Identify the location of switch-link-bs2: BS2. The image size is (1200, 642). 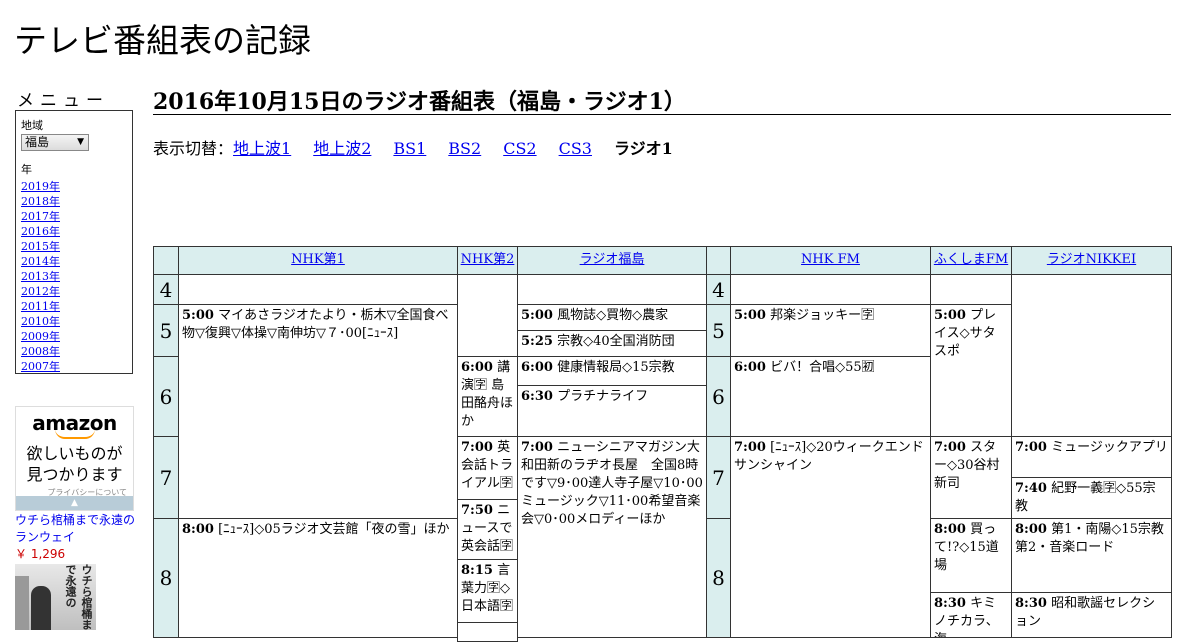
(464, 148).